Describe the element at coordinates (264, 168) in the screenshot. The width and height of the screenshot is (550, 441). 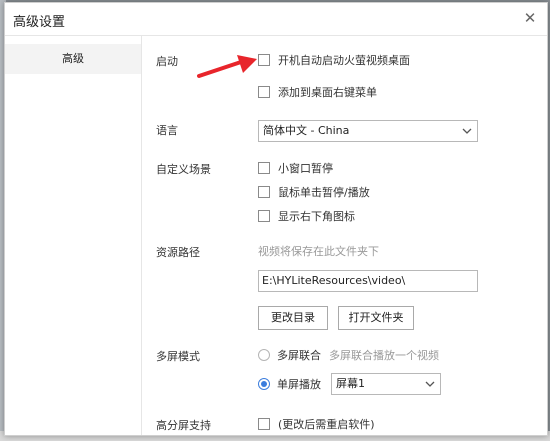
I see `small-window-pause-checkbox` at that location.